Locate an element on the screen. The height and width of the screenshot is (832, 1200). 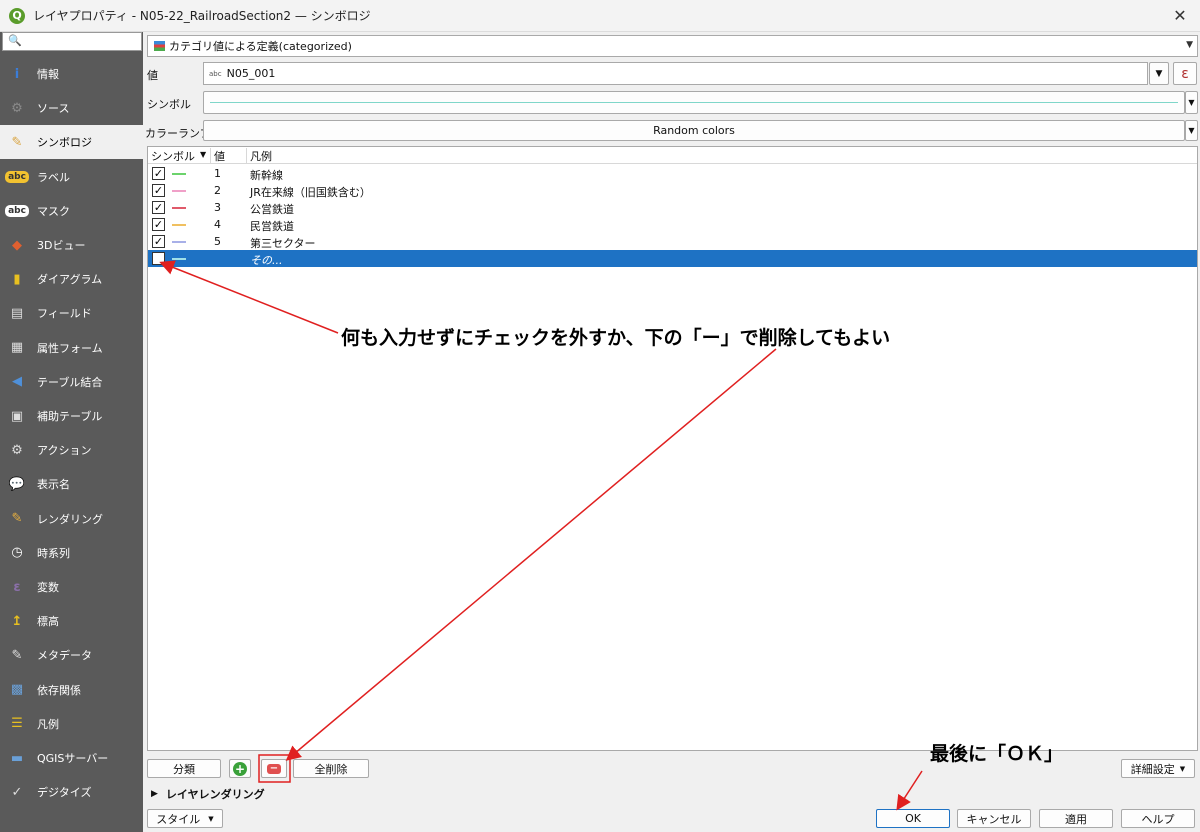
annotation-highlight-remove is located at coordinates (274, 768).